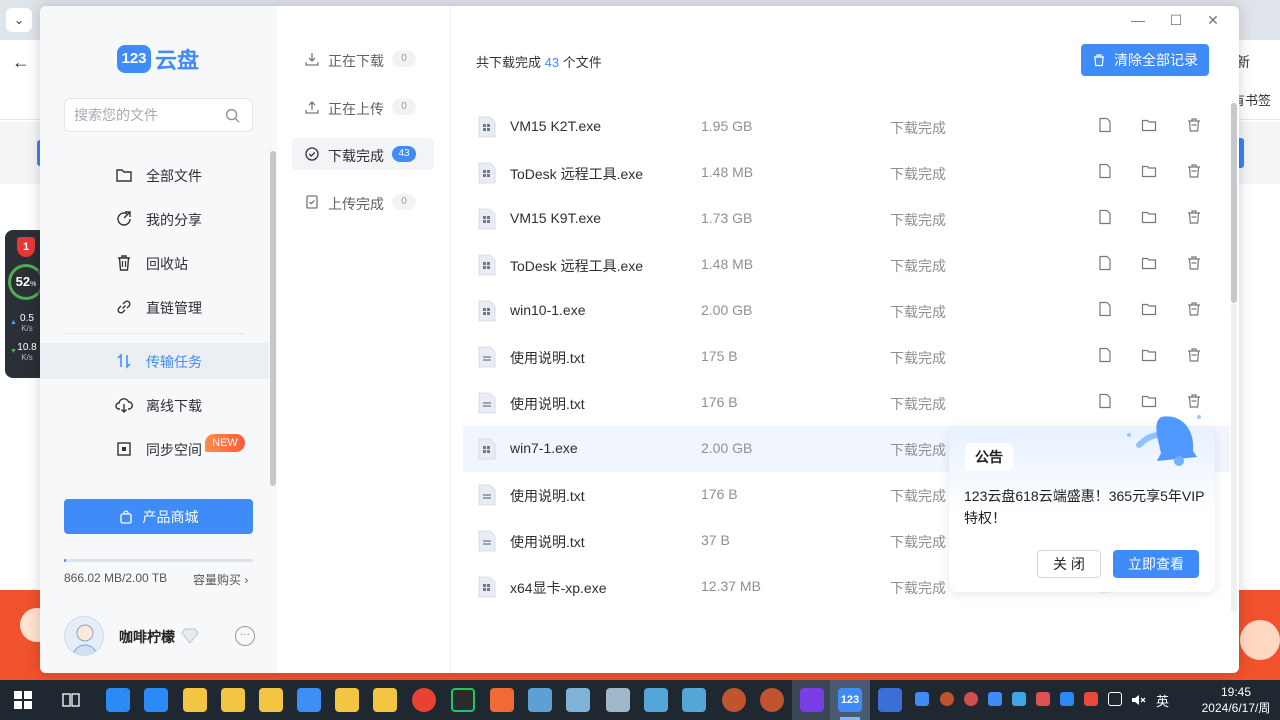  Describe the element at coordinates (363, 154) in the screenshot. I see `tab-download-complete: 下载完成 43` at that location.